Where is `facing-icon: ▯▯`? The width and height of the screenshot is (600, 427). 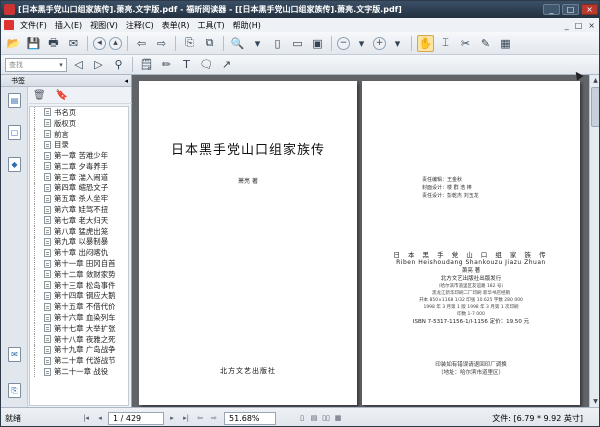 facing-icon: ▯▯ is located at coordinates (326, 418).